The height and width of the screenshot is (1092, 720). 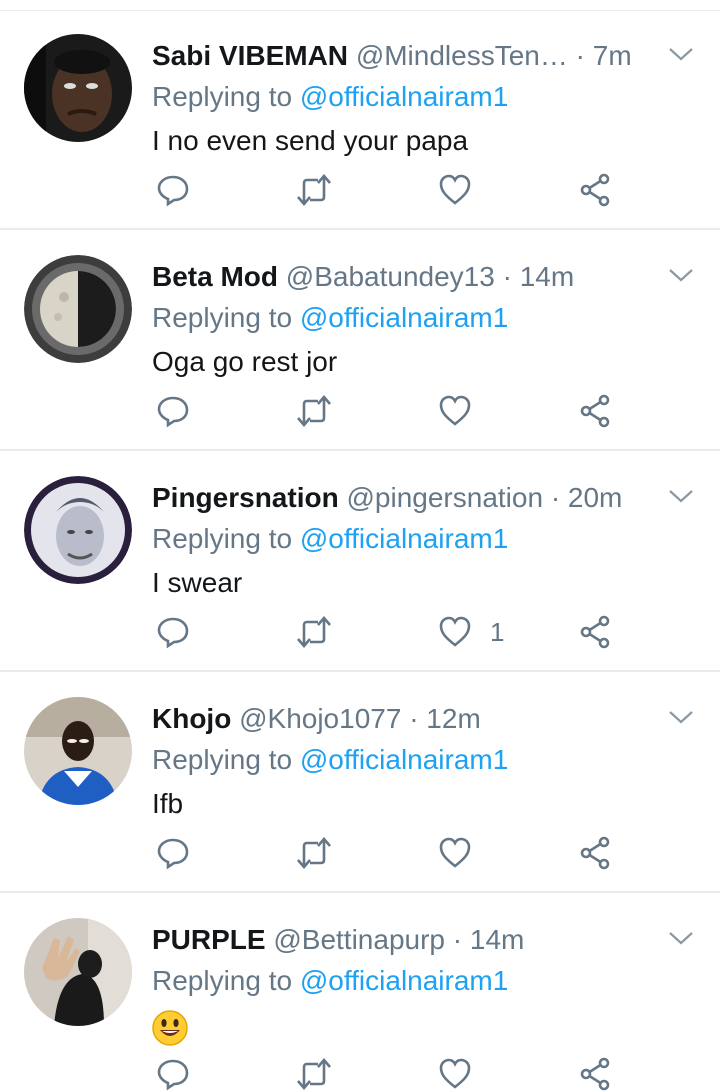 What do you see at coordinates (209, 939) in the screenshot?
I see `display-name: PURPLE` at bounding box center [209, 939].